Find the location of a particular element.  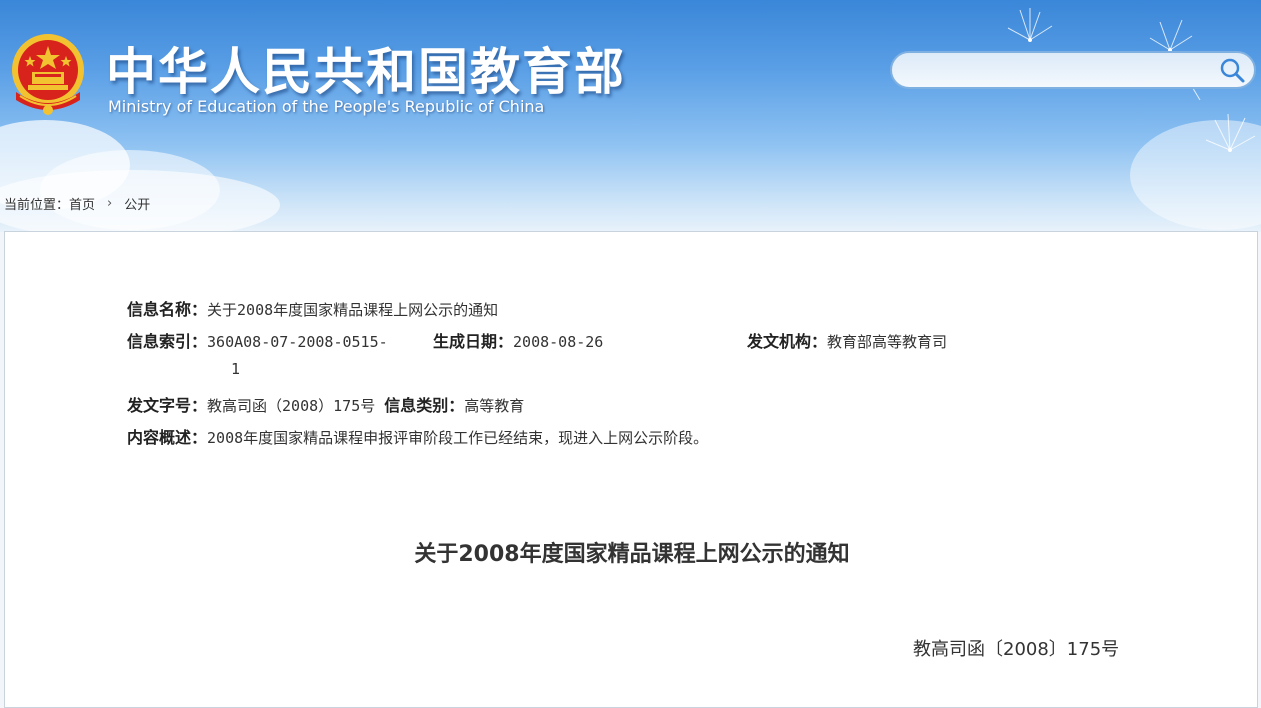

meta-row-org: 发文机构：教育部高等教育司 is located at coordinates (847, 340).